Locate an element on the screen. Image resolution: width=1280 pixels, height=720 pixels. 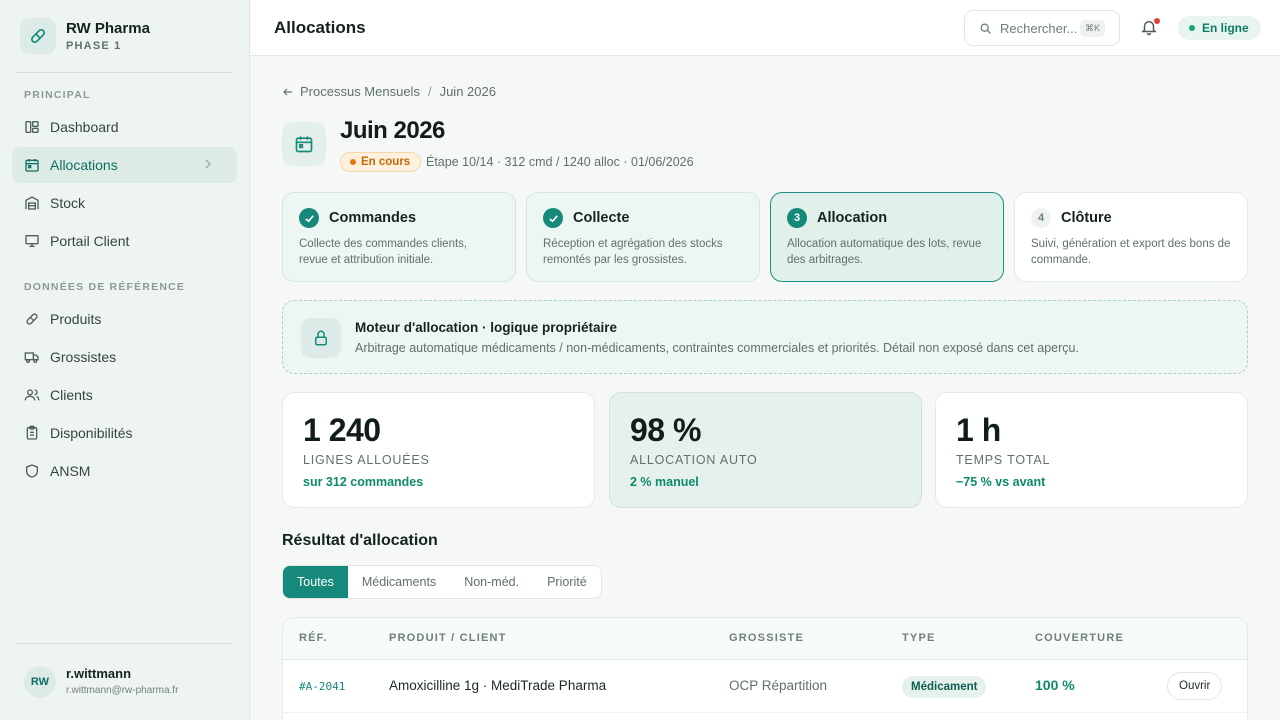
user-email: r.wittmann@rw-pharma.fr is located at coordinates (122, 690).